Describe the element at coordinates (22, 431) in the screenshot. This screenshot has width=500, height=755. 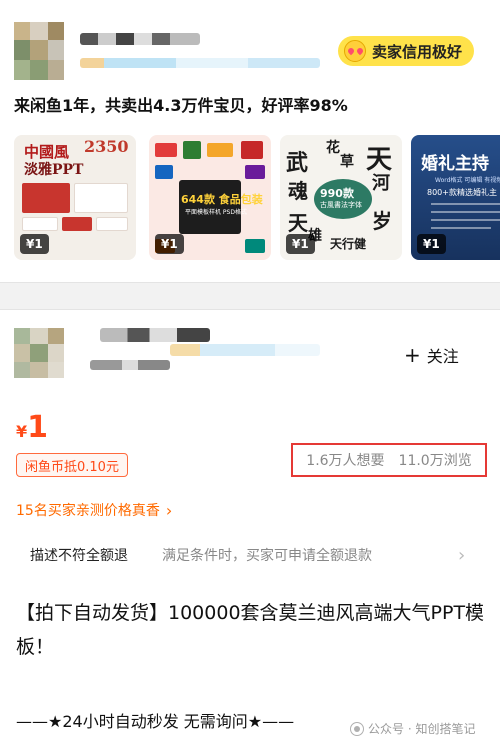
I see `price-currency: ¥` at that location.